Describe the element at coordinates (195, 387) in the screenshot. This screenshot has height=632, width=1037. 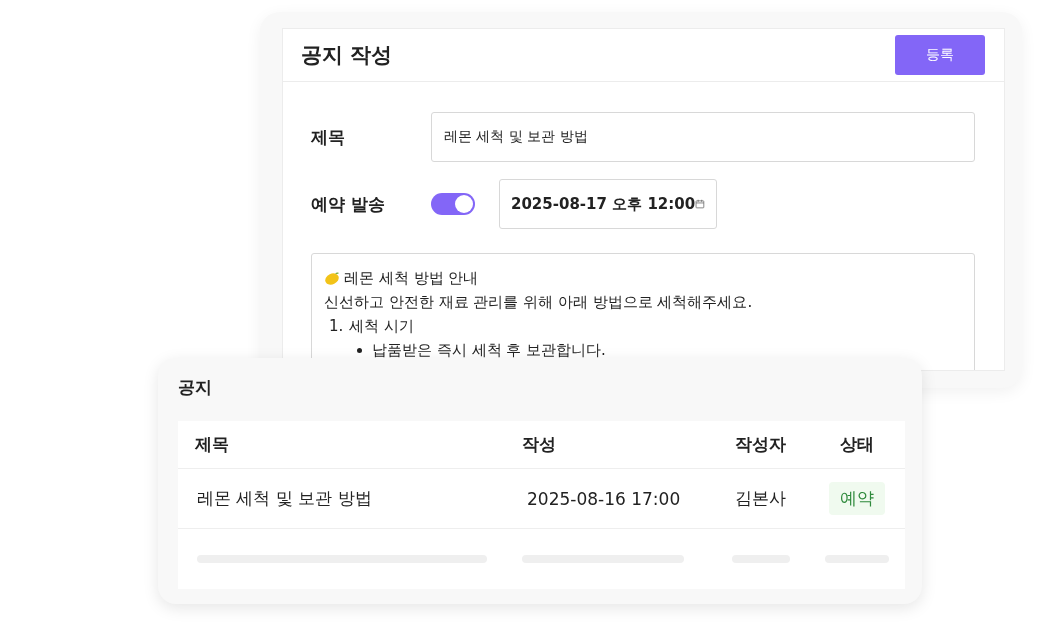
I see `list-title: 공지` at that location.